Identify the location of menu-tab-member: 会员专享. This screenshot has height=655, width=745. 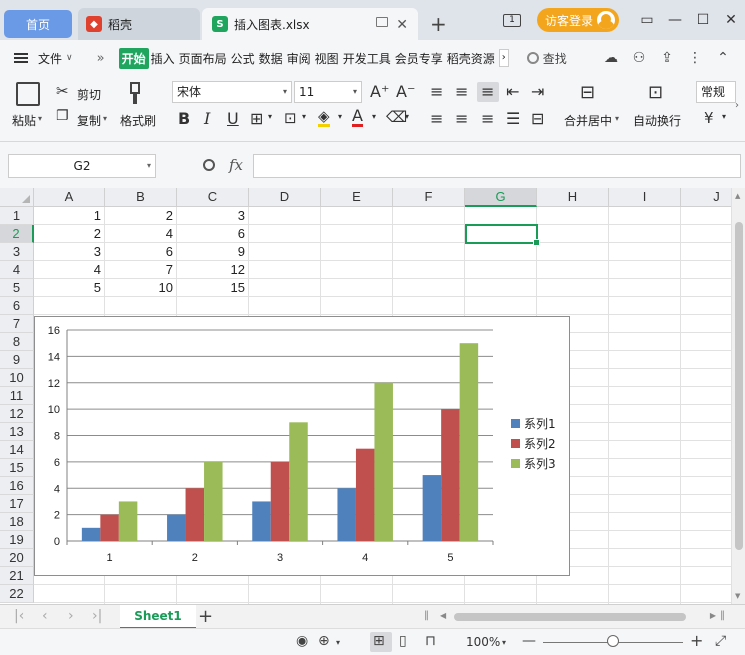
(419, 58).